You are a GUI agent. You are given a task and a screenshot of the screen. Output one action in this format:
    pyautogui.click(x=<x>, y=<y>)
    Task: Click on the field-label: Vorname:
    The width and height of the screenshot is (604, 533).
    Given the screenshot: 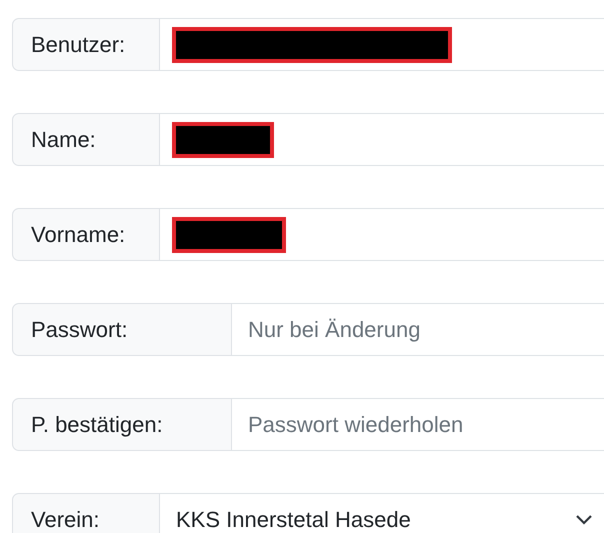 What is the action you would take?
    pyautogui.click(x=86, y=234)
    